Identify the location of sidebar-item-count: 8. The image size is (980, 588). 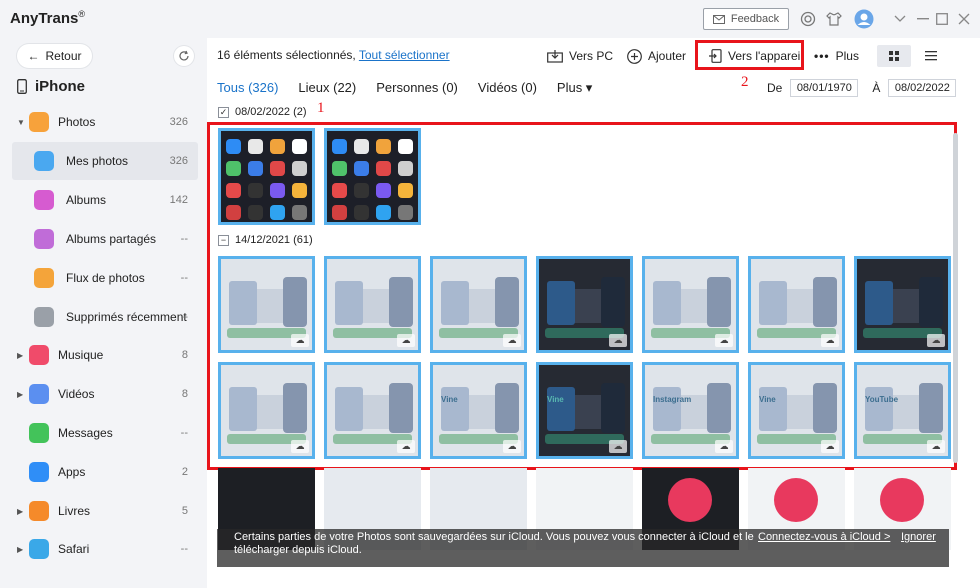
(184, 355).